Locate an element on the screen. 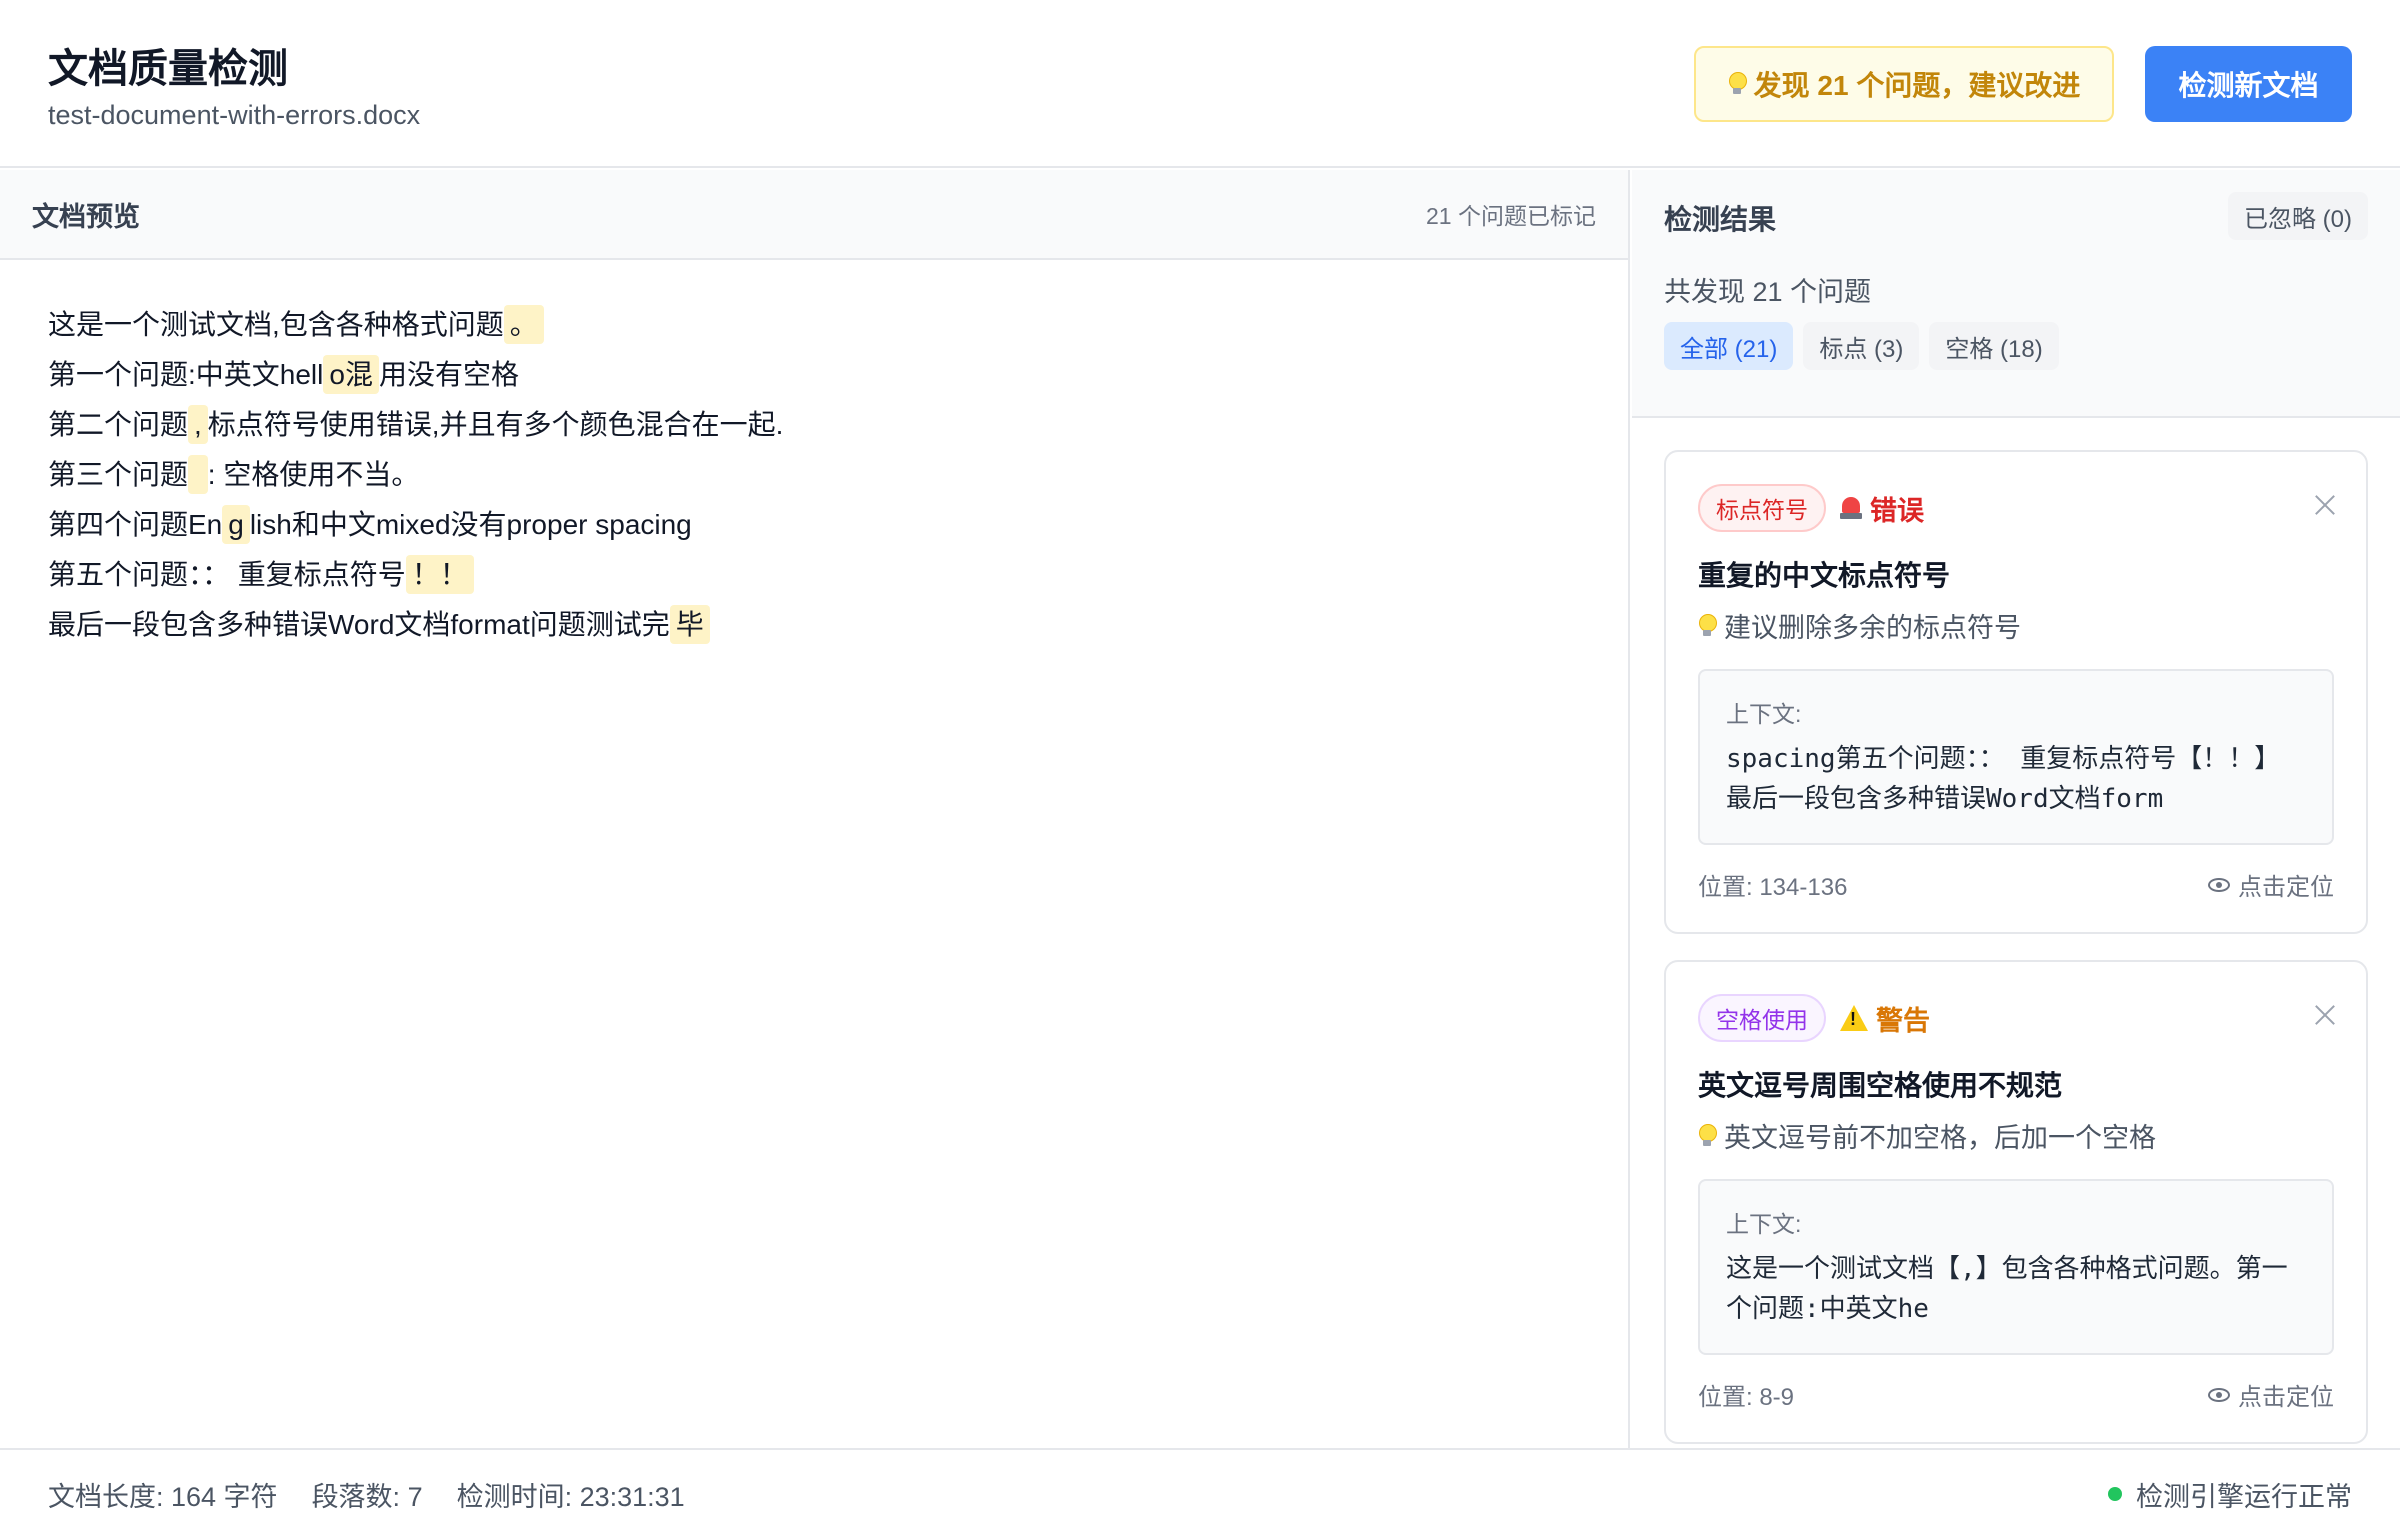  preview-line: 第四个问题En g lish和中文mixed没有proper spacing is located at coordinates (814, 525).